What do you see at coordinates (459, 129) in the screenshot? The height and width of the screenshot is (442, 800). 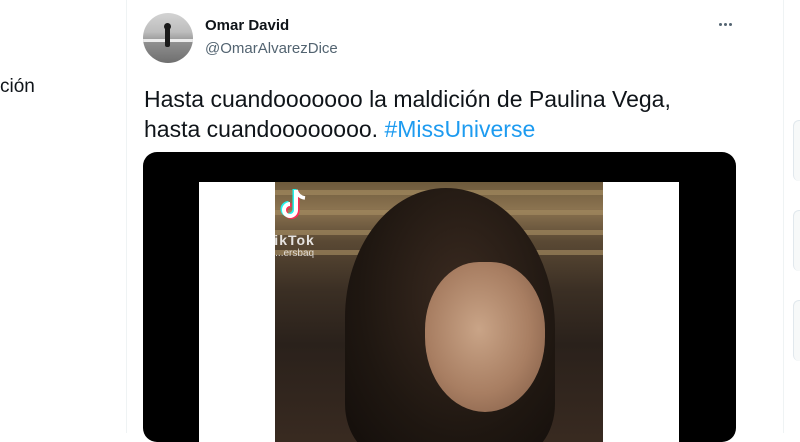 I see `hashtag-link: #MissUniverse` at bounding box center [459, 129].